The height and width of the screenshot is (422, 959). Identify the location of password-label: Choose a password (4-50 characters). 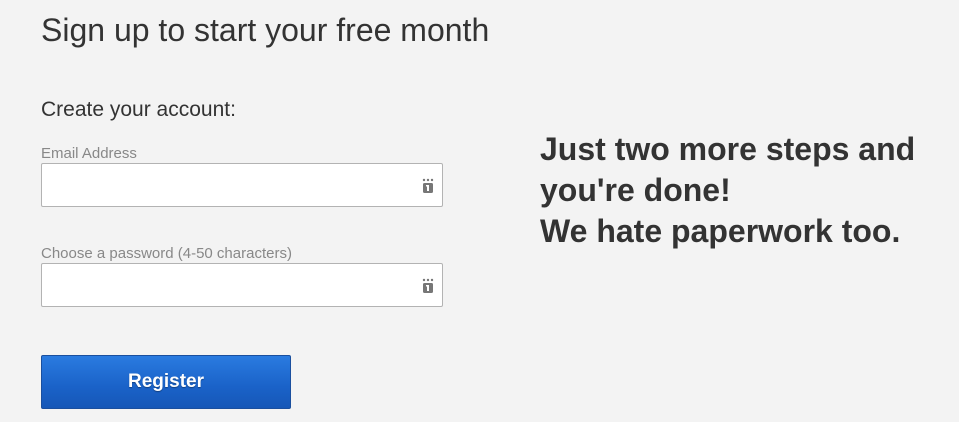
(166, 253).